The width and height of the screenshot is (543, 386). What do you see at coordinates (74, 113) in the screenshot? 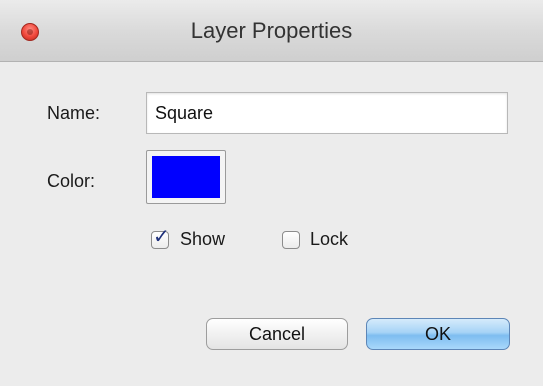
I see `name-label: Name:` at bounding box center [74, 113].